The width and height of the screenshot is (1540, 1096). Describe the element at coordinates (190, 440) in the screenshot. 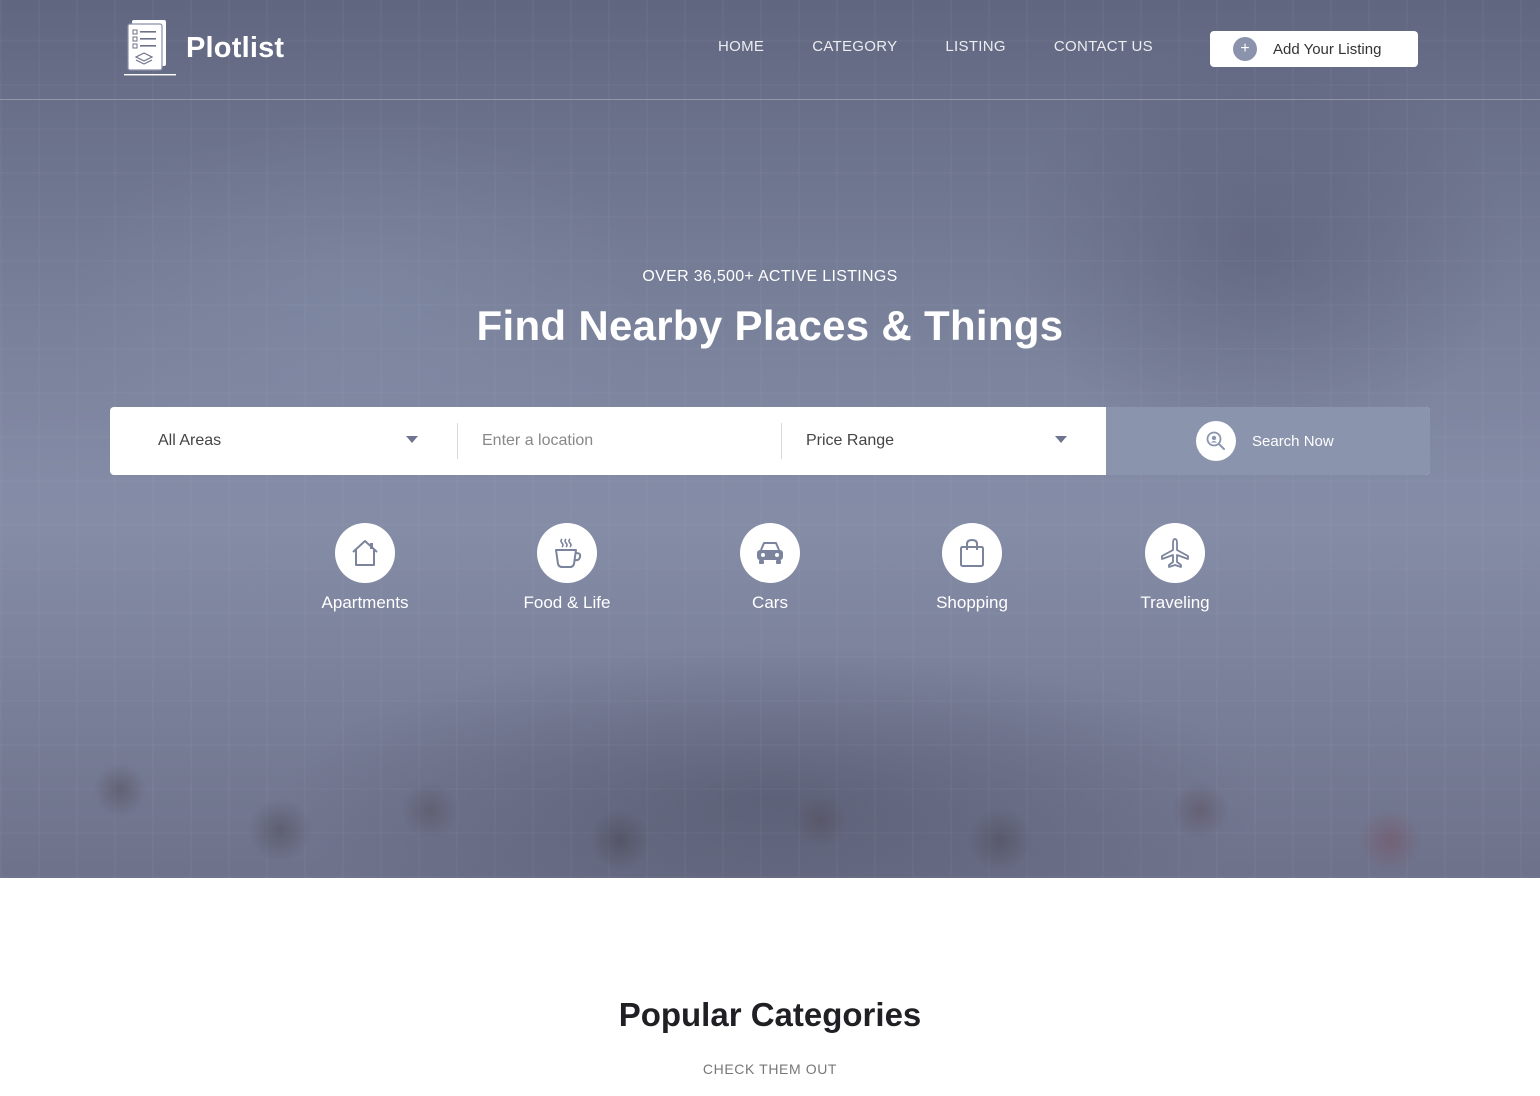

I see `area-select-value: All Areas` at that location.